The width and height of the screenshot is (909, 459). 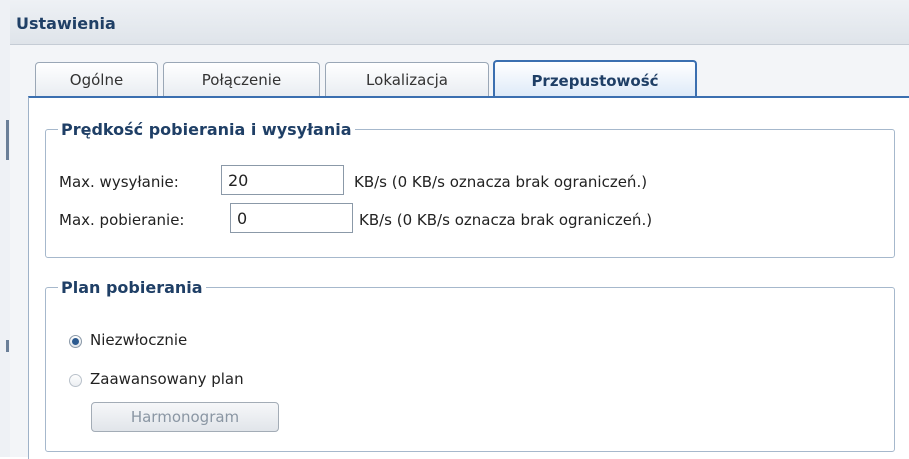 What do you see at coordinates (241, 79) in the screenshot?
I see `tab-connection: Połączenie` at bounding box center [241, 79].